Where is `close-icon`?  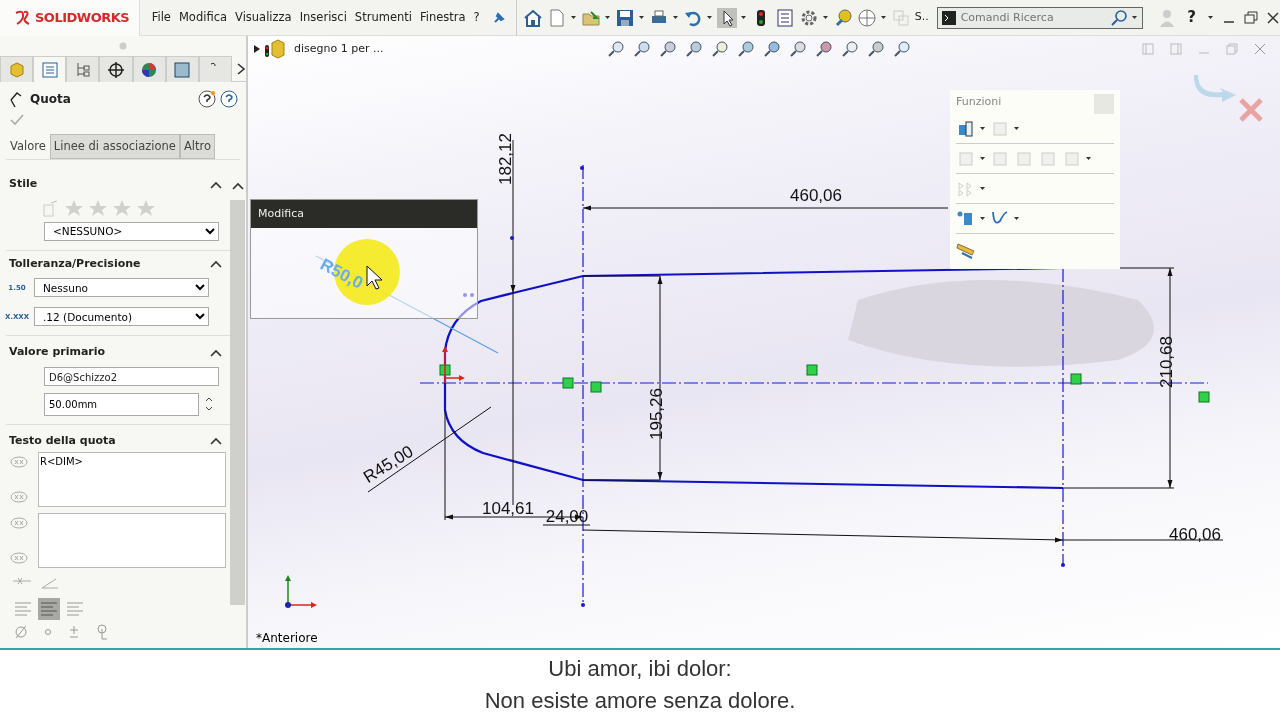 close-icon is located at coordinates (1273, 17).